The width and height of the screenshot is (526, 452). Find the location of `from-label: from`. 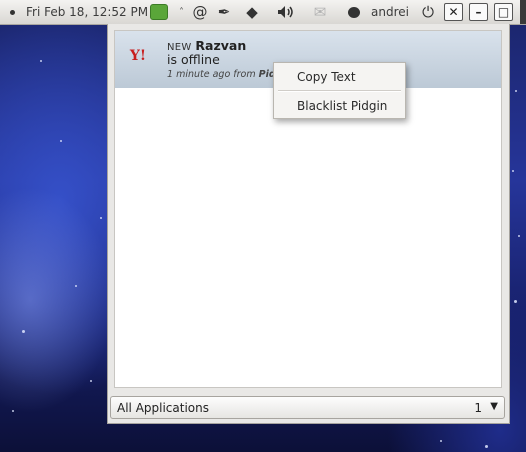

from-label: from is located at coordinates (244, 74).